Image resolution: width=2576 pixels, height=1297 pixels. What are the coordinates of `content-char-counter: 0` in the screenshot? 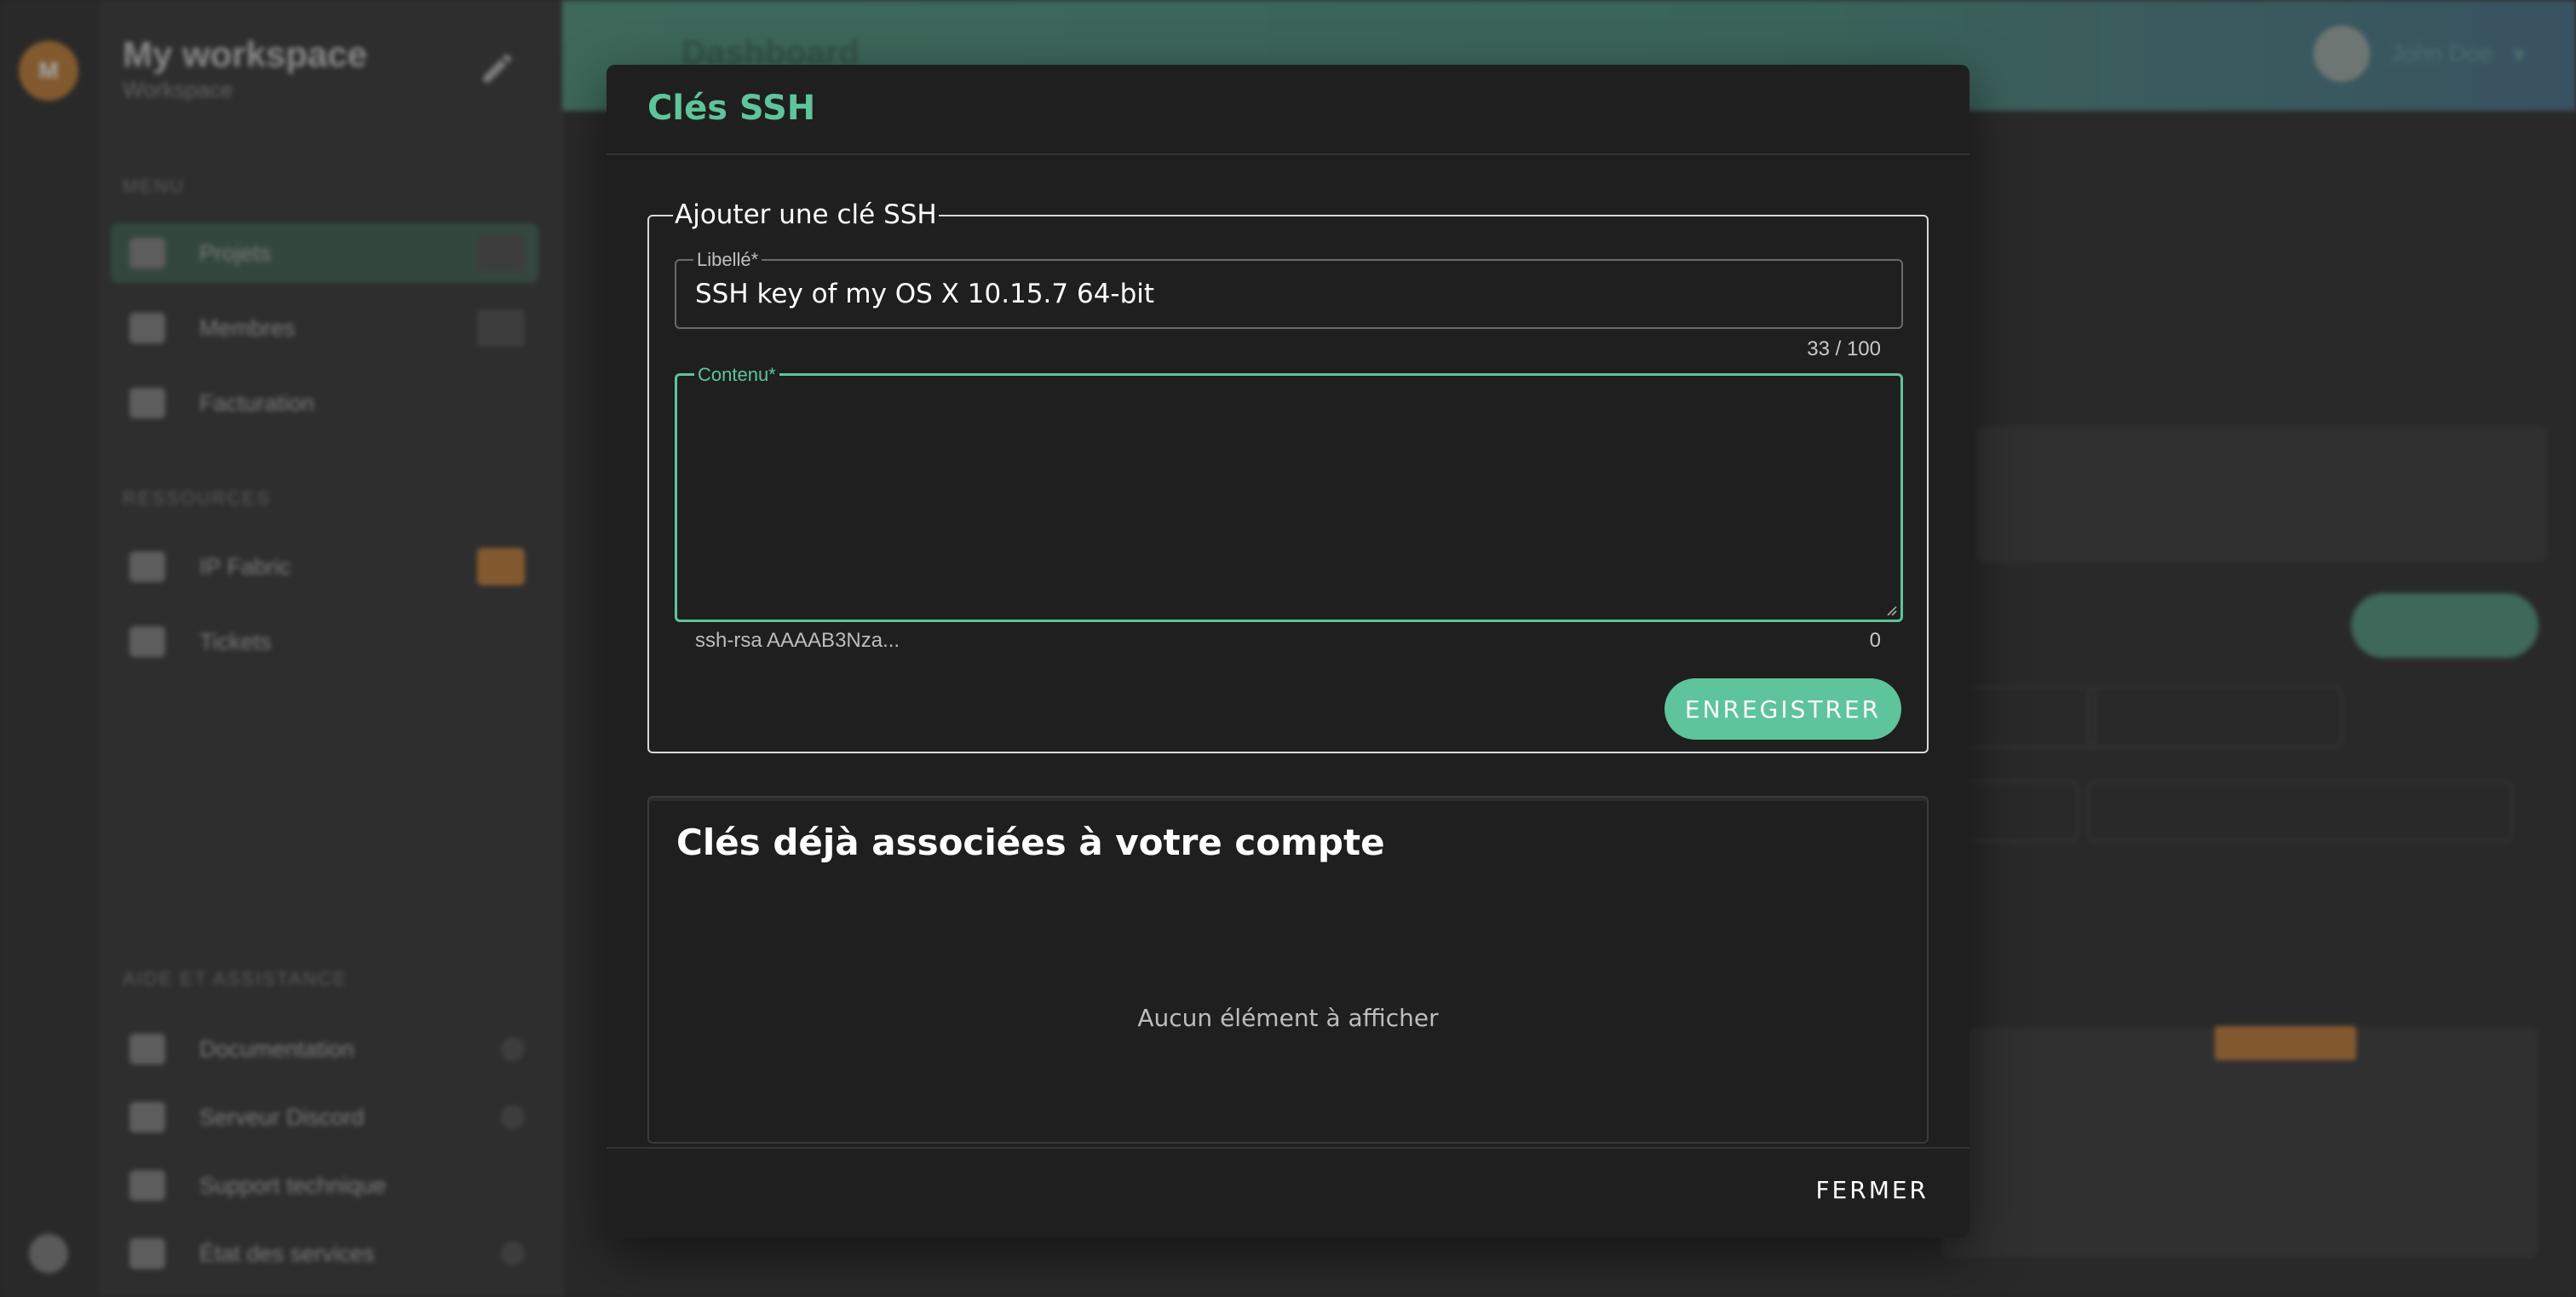 It's located at (1875, 640).